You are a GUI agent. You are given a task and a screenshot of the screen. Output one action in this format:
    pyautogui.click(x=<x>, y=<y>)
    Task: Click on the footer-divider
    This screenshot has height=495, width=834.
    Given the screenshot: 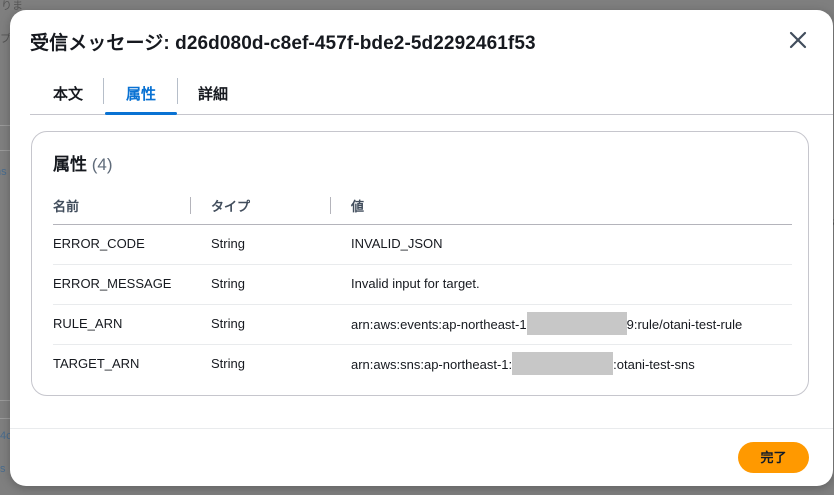 What is the action you would take?
    pyautogui.click(x=421, y=428)
    